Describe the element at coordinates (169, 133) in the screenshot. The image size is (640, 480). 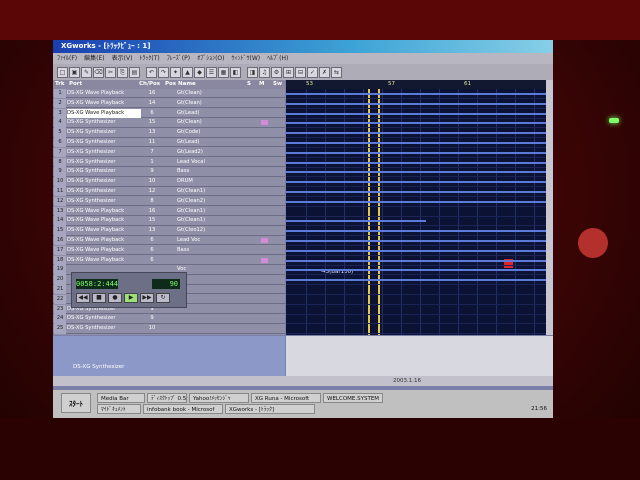
I see `track-row: 5 DS-XG Synthesizer 13 Gt(Code)` at that location.